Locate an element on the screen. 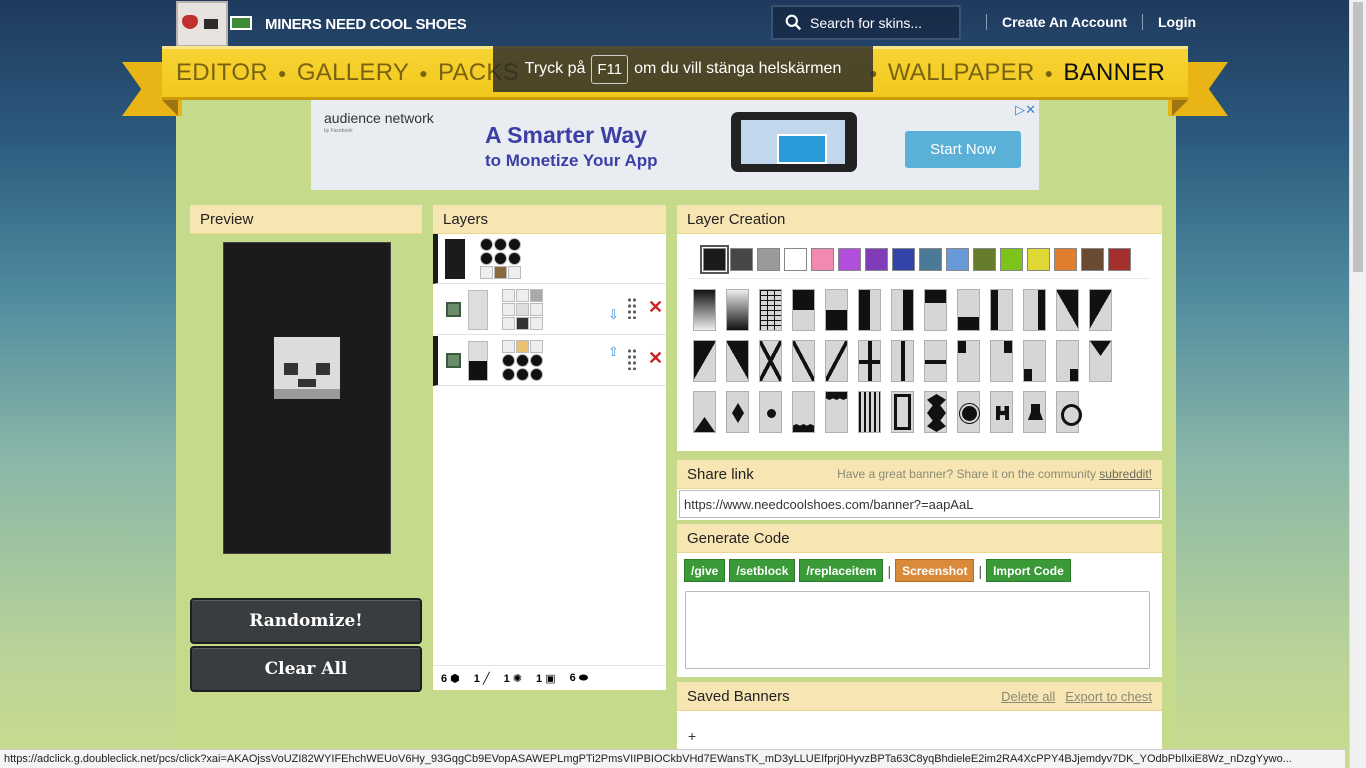 The width and height of the screenshot is (1366, 768). banner-preview is located at coordinates (307, 398).